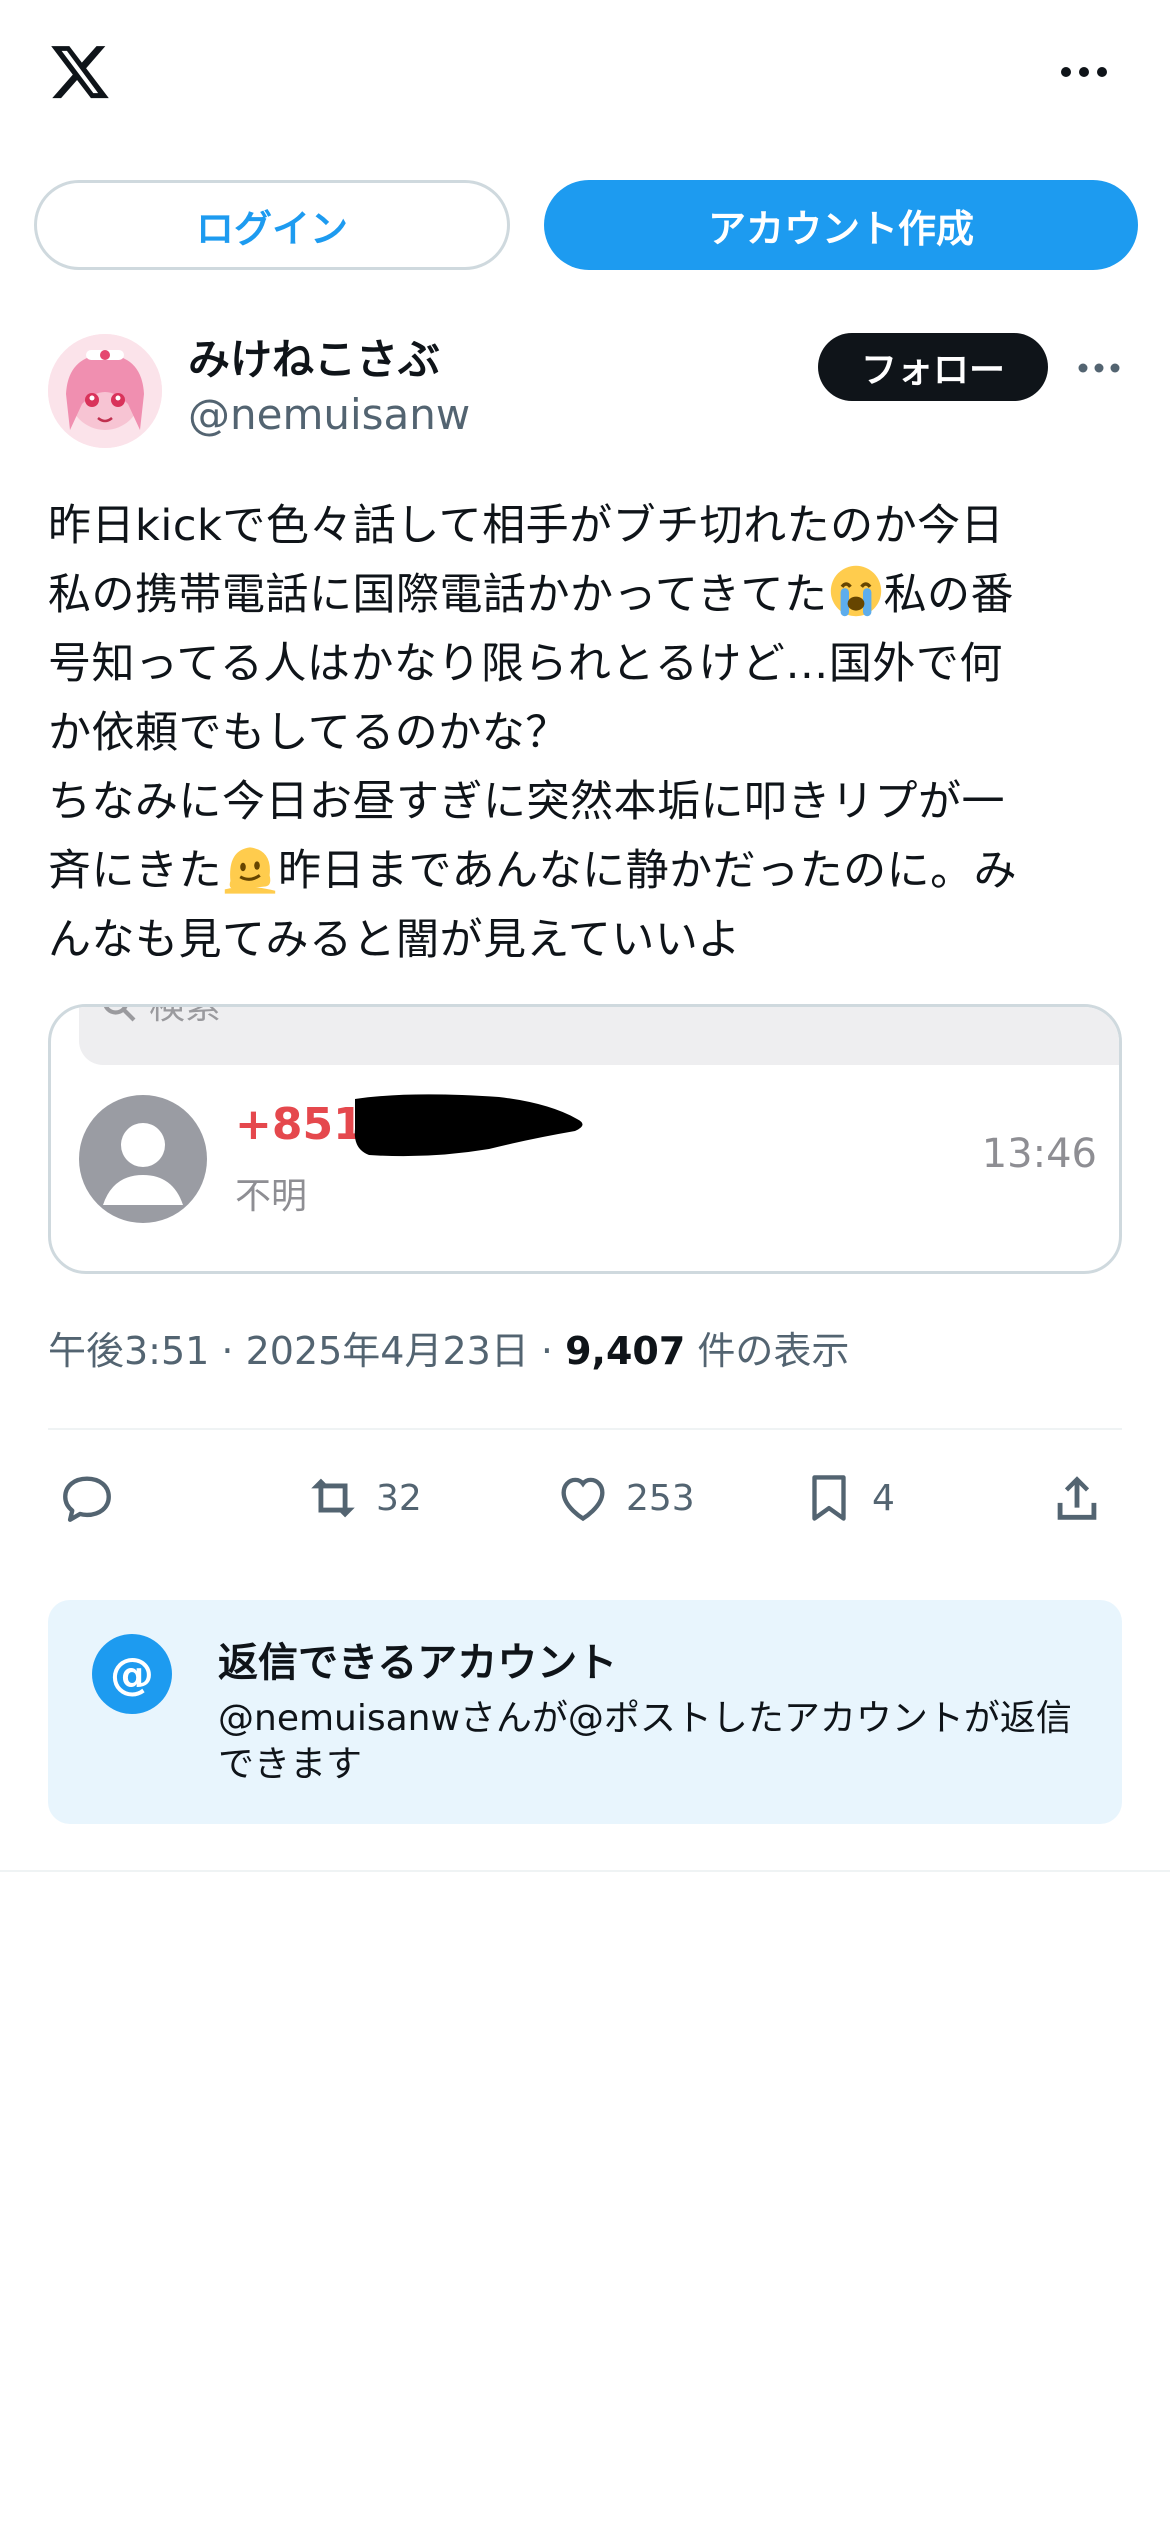 Image resolution: width=1170 pixels, height=2532 pixels. I want to click on share-icon, so click(1077, 1498).